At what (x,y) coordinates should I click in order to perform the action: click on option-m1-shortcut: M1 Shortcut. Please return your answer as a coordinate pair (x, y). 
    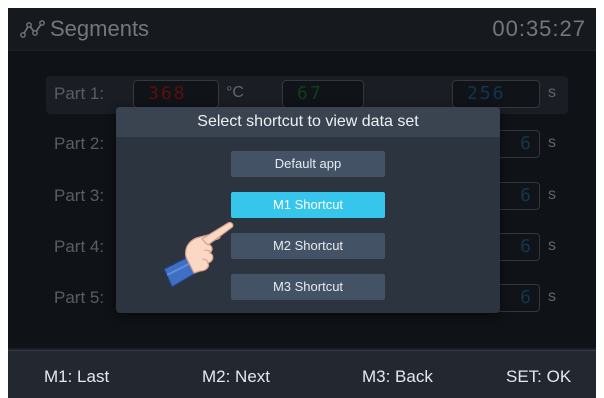
    Looking at the image, I should click on (308, 205).